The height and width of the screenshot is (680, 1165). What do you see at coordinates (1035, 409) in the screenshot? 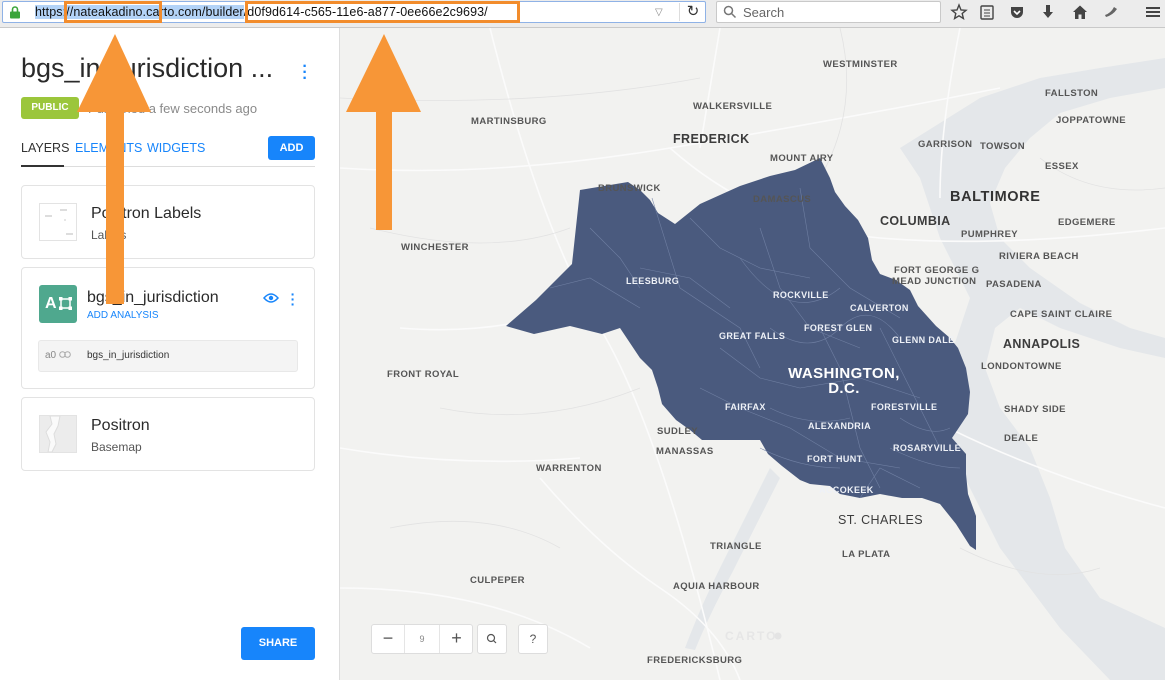
I see `place-label: SHADY SIDE` at bounding box center [1035, 409].